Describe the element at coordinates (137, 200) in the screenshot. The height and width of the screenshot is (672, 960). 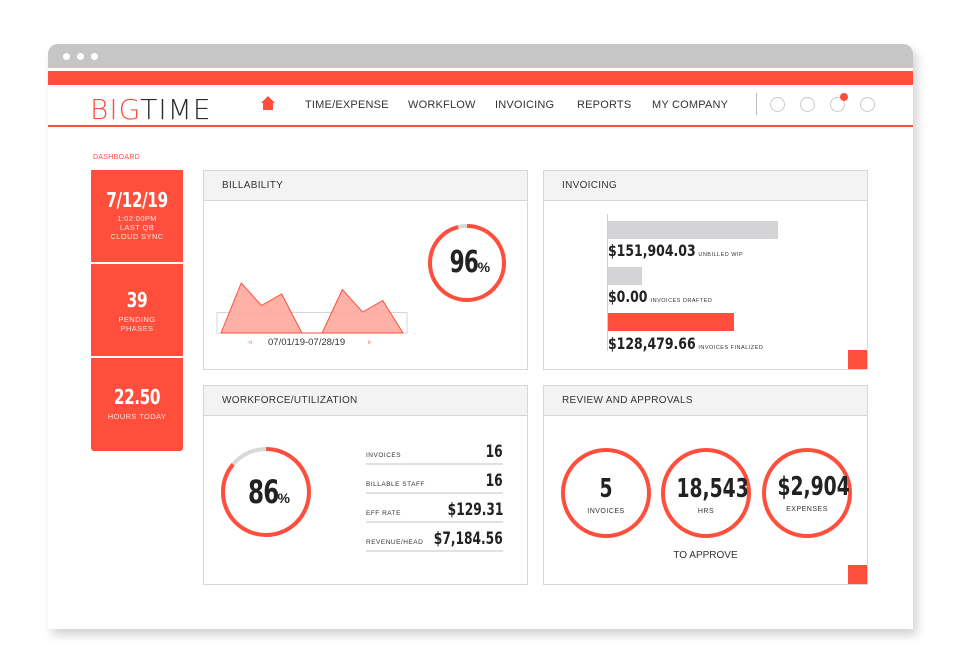
I see `tile-value: 7/12/19` at that location.